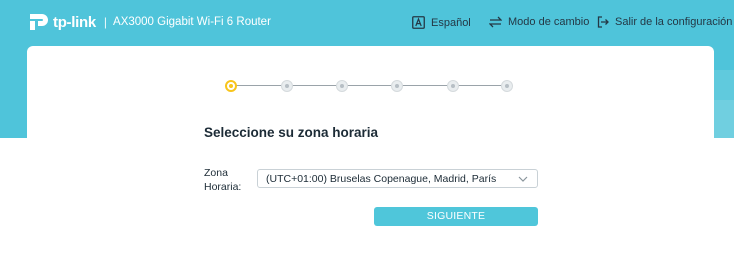 The height and width of the screenshot is (275, 734). I want to click on exit-setup-button: Salir de la configuración, so click(664, 22).